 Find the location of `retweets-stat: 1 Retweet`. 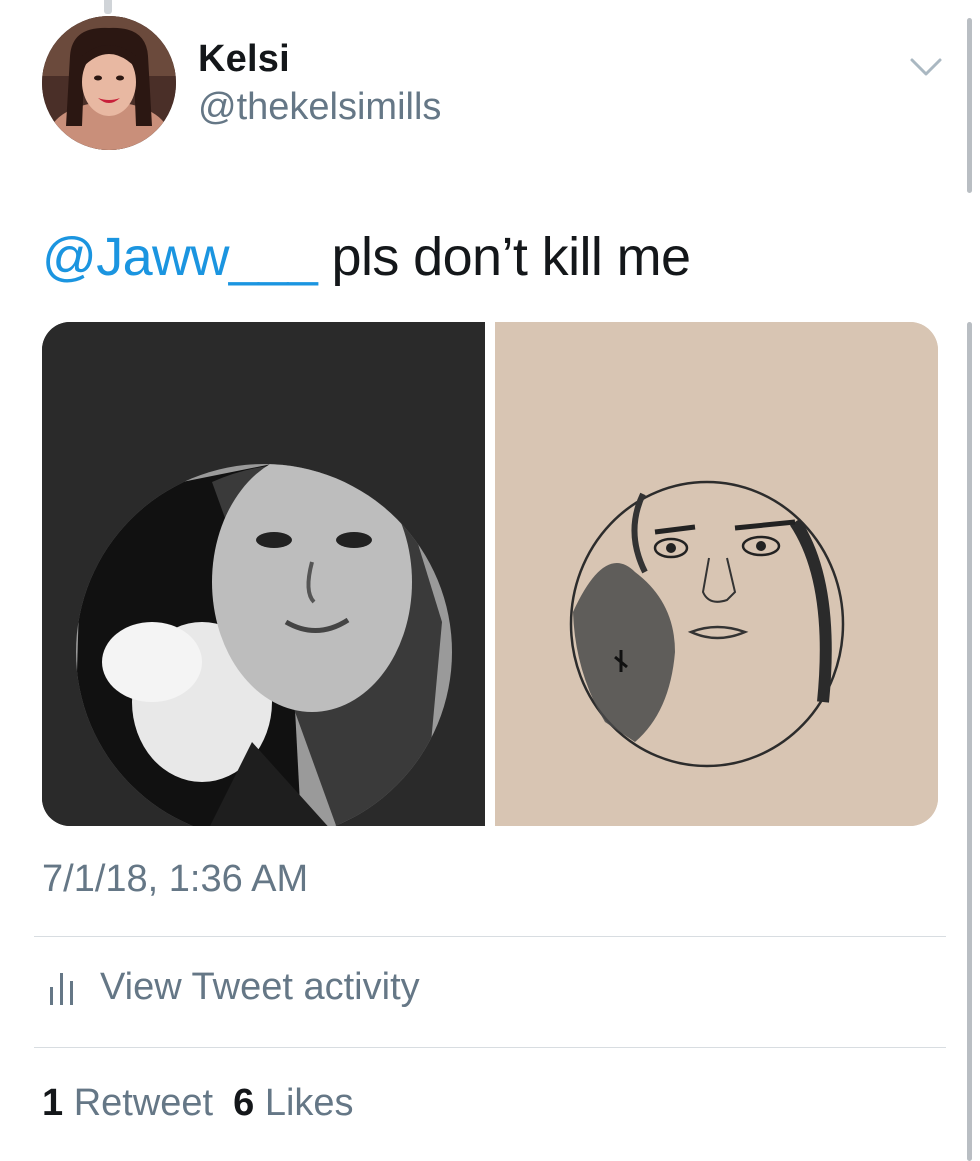

retweets-stat: 1 Retweet is located at coordinates (127, 1103).